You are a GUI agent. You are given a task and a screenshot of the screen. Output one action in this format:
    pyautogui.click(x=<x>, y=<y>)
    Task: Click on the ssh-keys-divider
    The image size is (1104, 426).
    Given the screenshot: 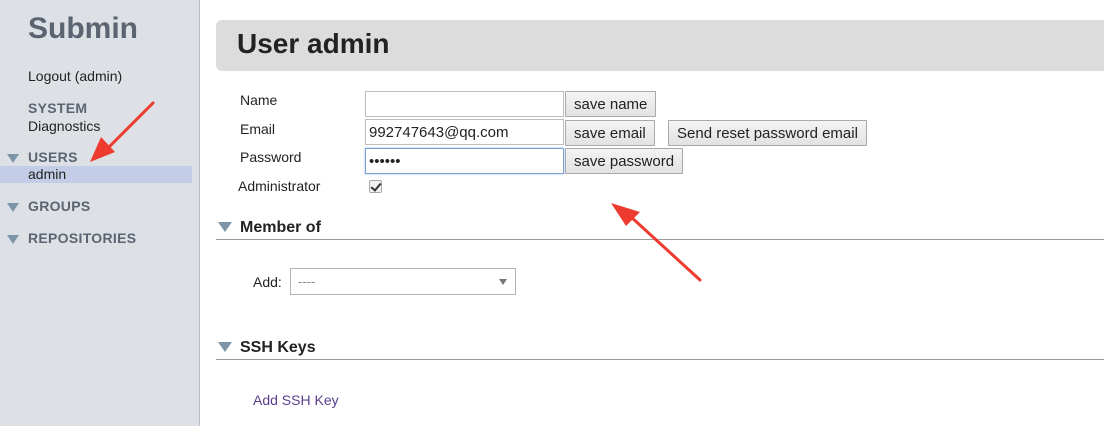 What is the action you would take?
    pyautogui.click(x=660, y=359)
    